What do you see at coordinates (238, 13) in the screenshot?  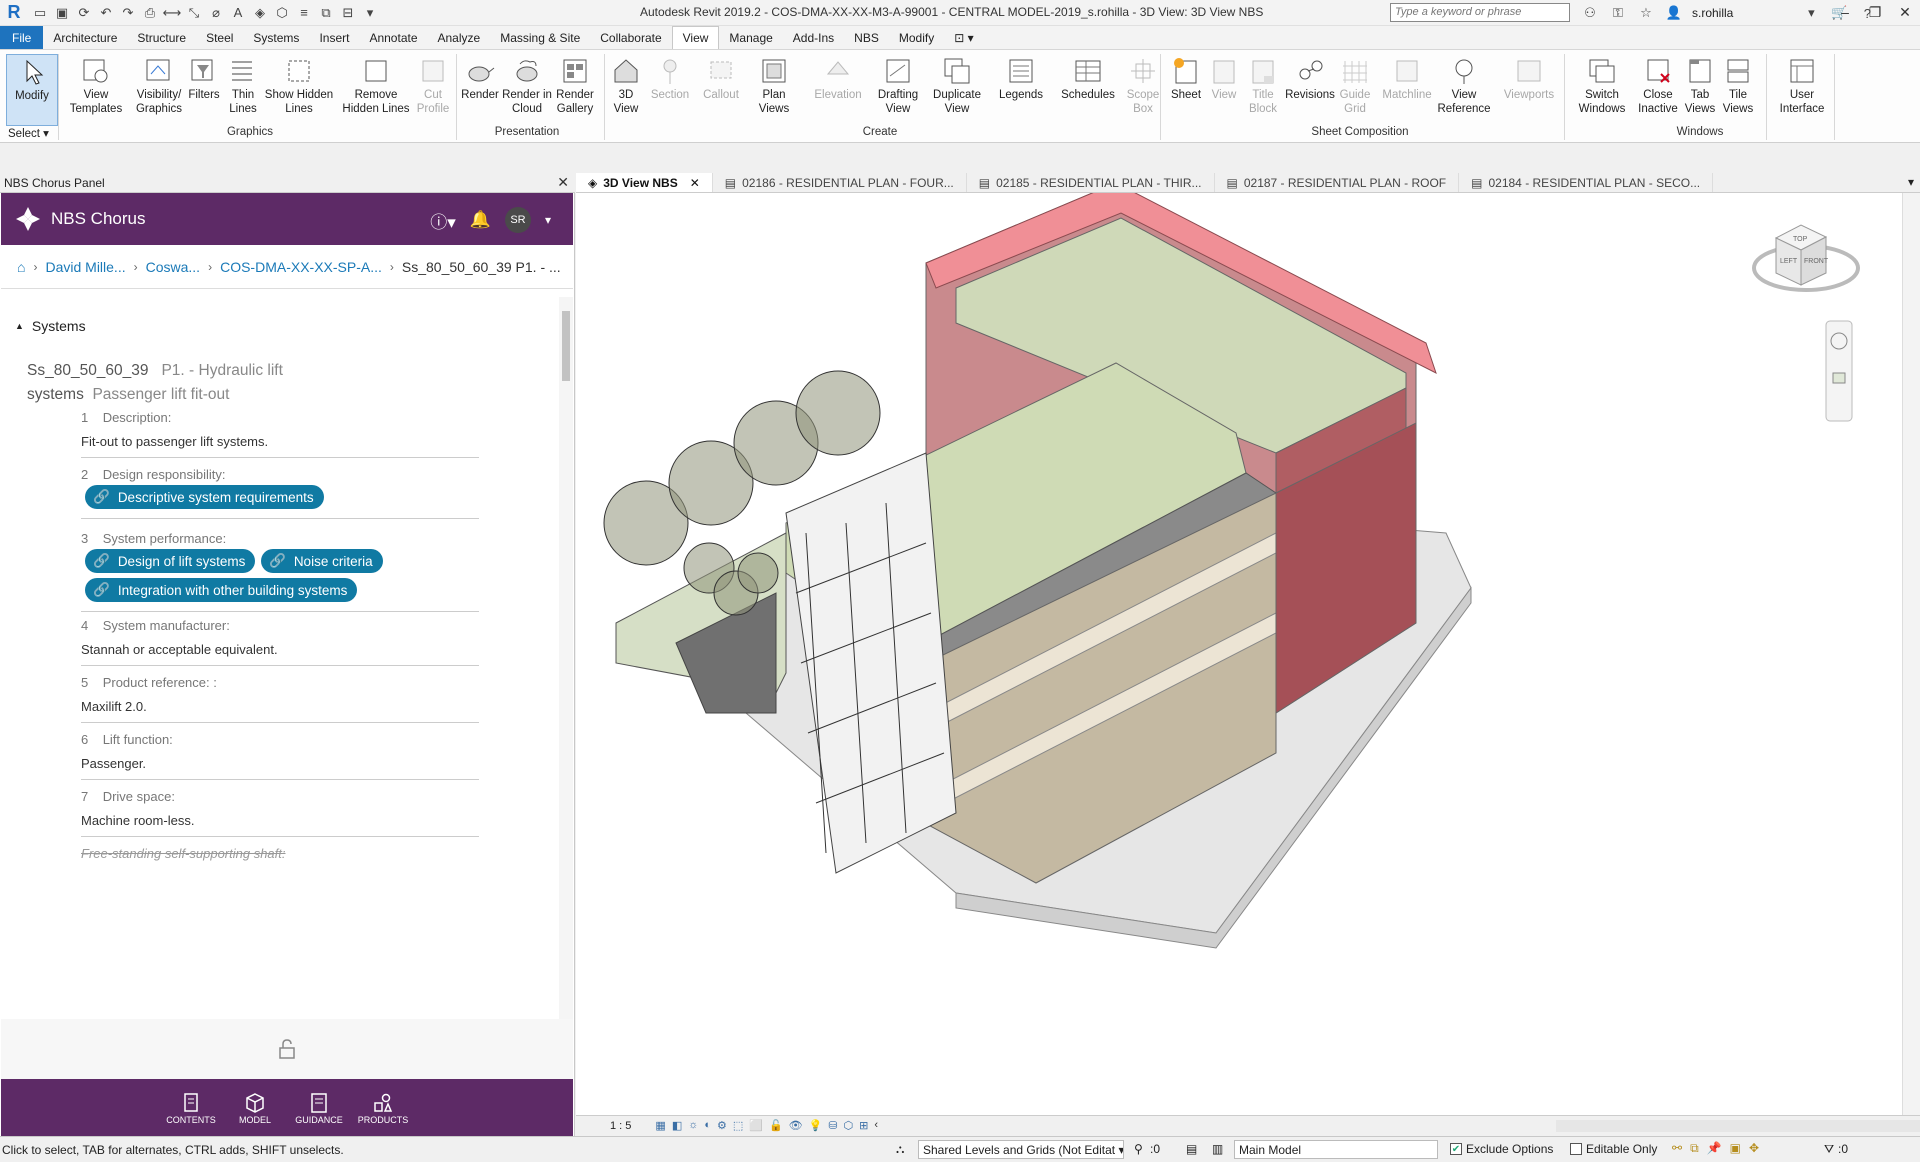 I see `text-icon: A` at bounding box center [238, 13].